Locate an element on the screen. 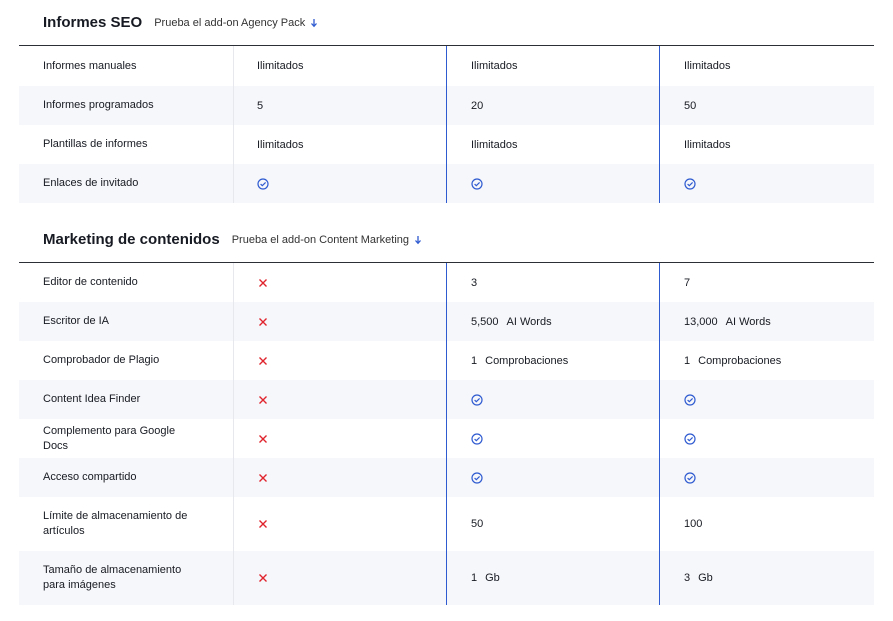  value-number: 13,000 is located at coordinates (701, 321).